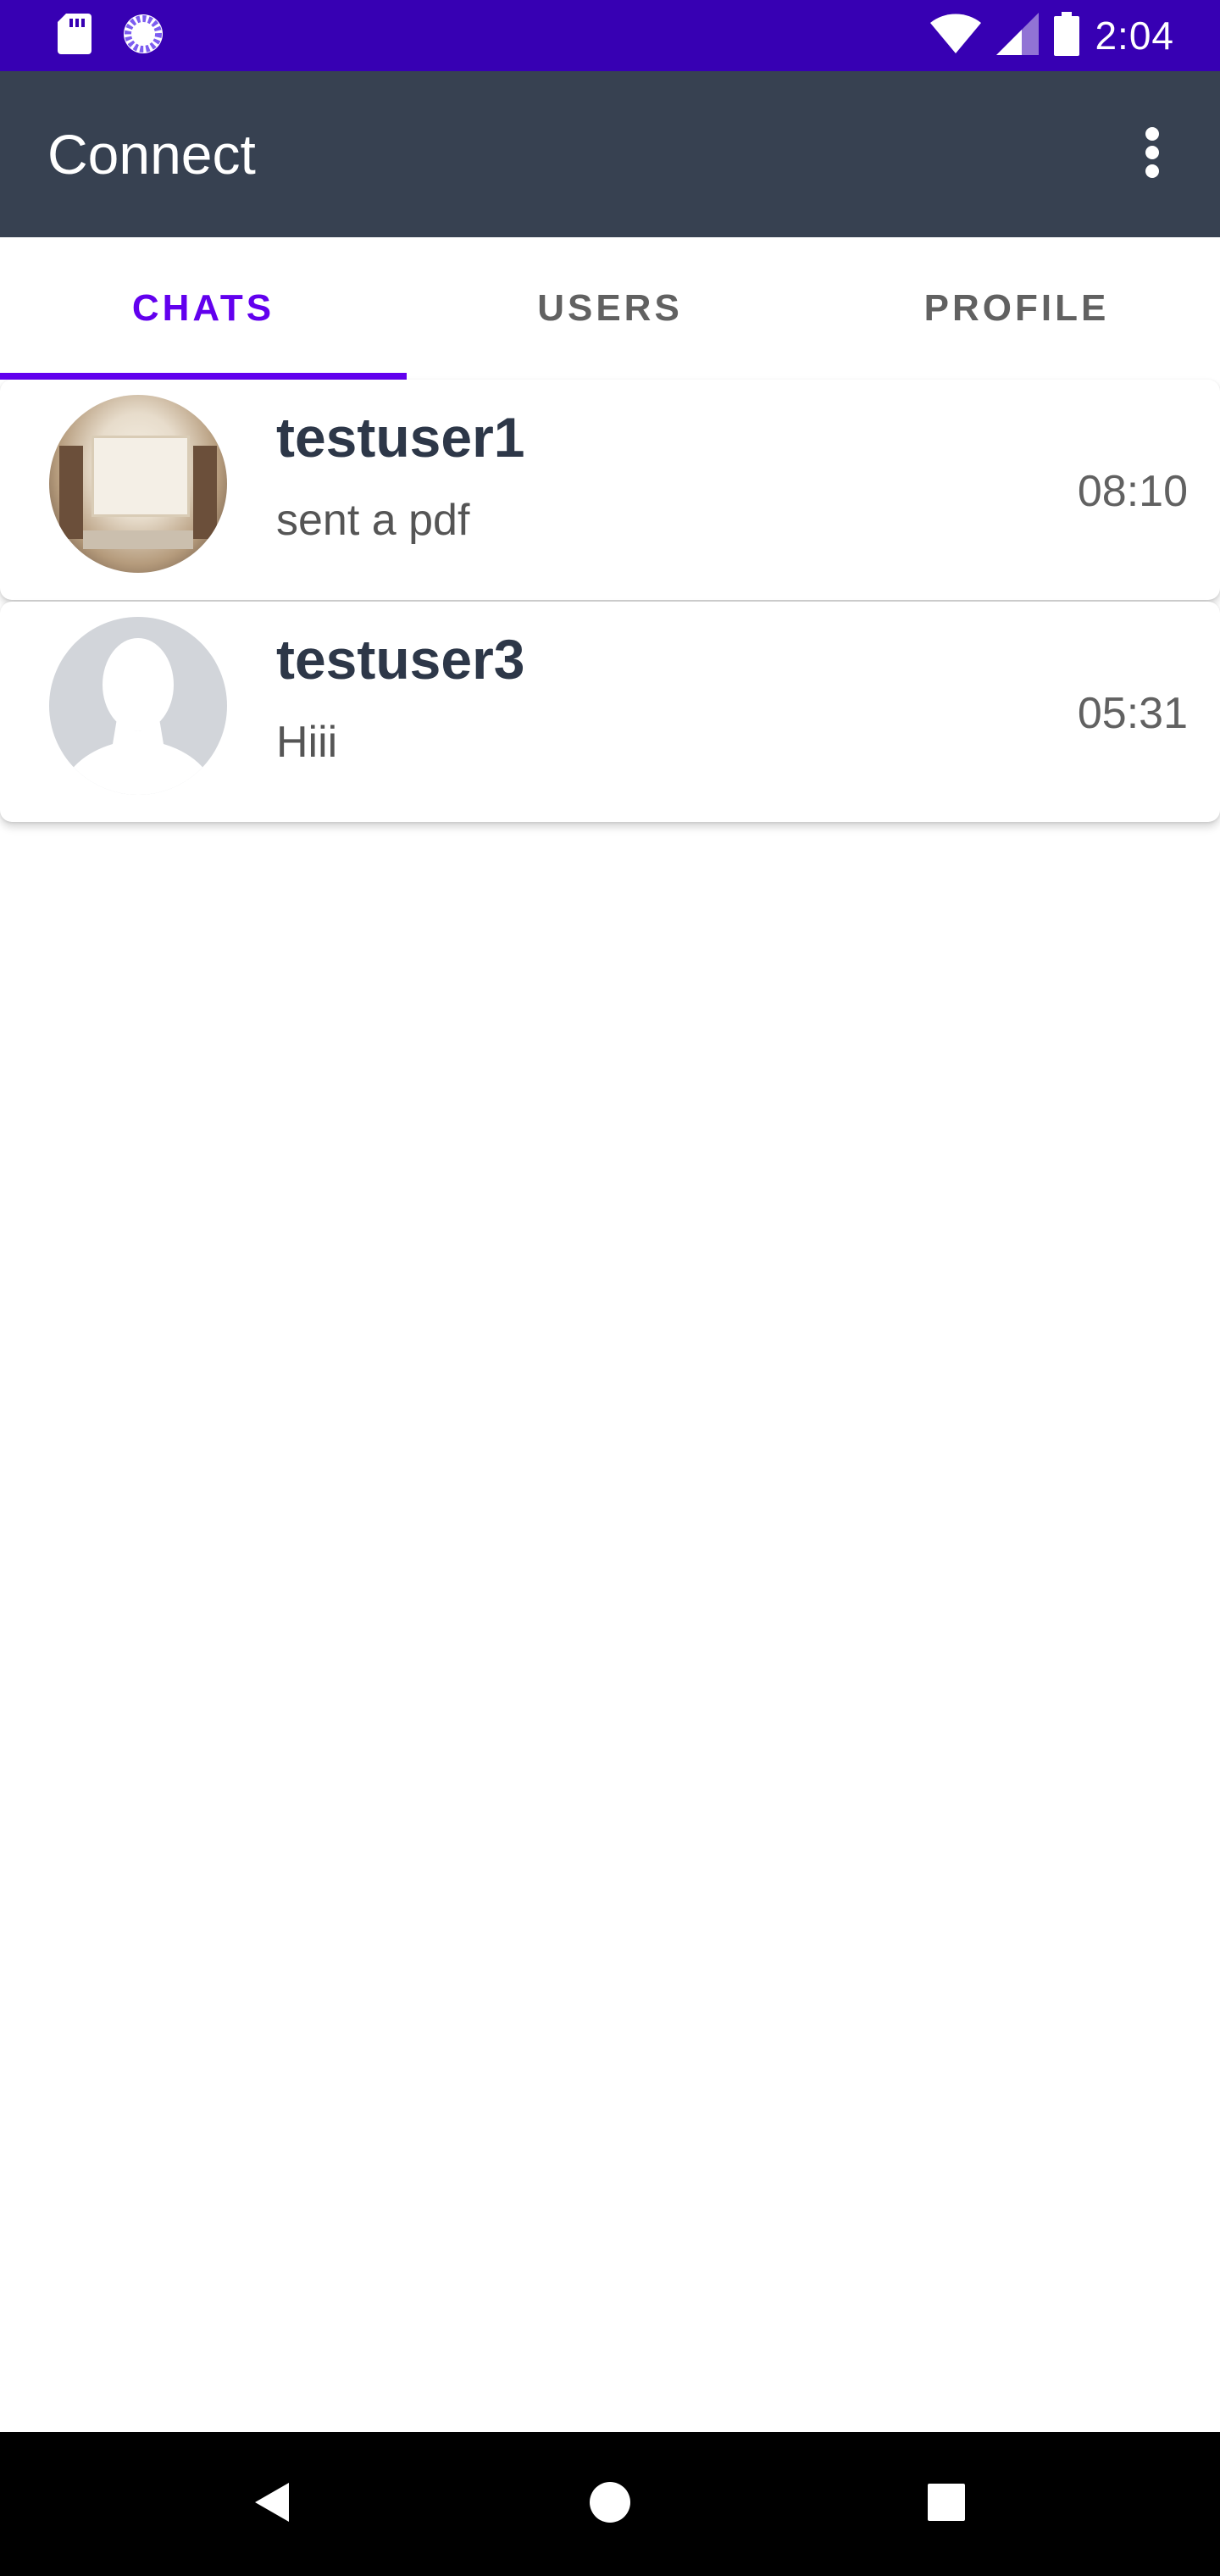  Describe the element at coordinates (610, 154) in the screenshot. I see `app-bar: Connect` at that location.